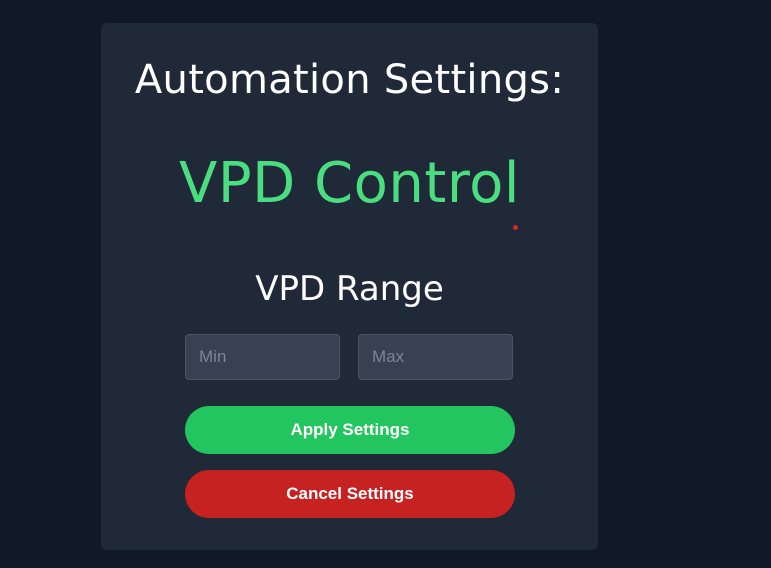 Image resolution: width=771 pixels, height=568 pixels. I want to click on status-dot-indicator, so click(515, 227).